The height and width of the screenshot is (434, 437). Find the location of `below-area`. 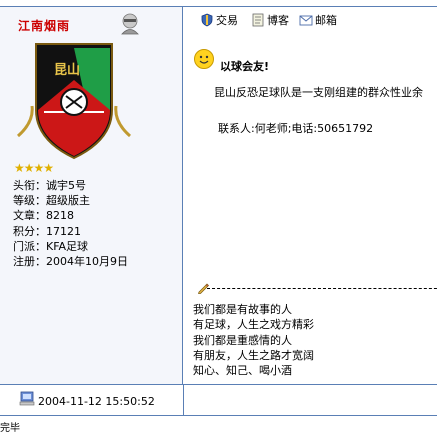

below-area is located at coordinates (218, 422).